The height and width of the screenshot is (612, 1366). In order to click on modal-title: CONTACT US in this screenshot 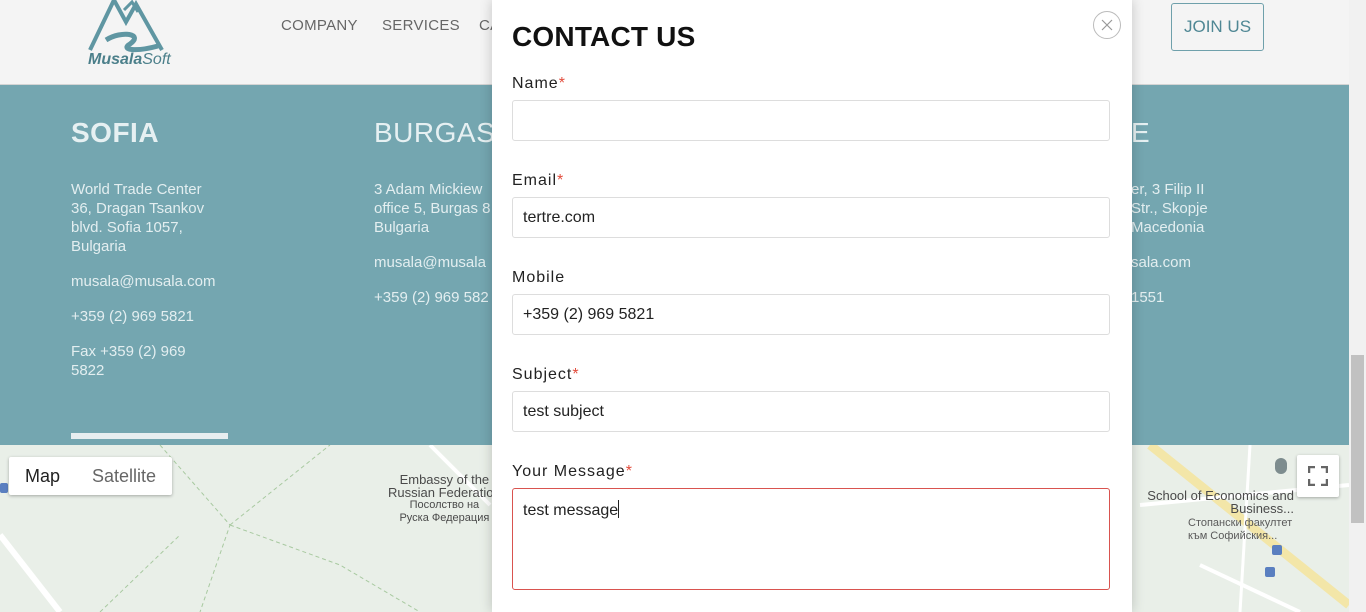, I will do `click(604, 36)`.